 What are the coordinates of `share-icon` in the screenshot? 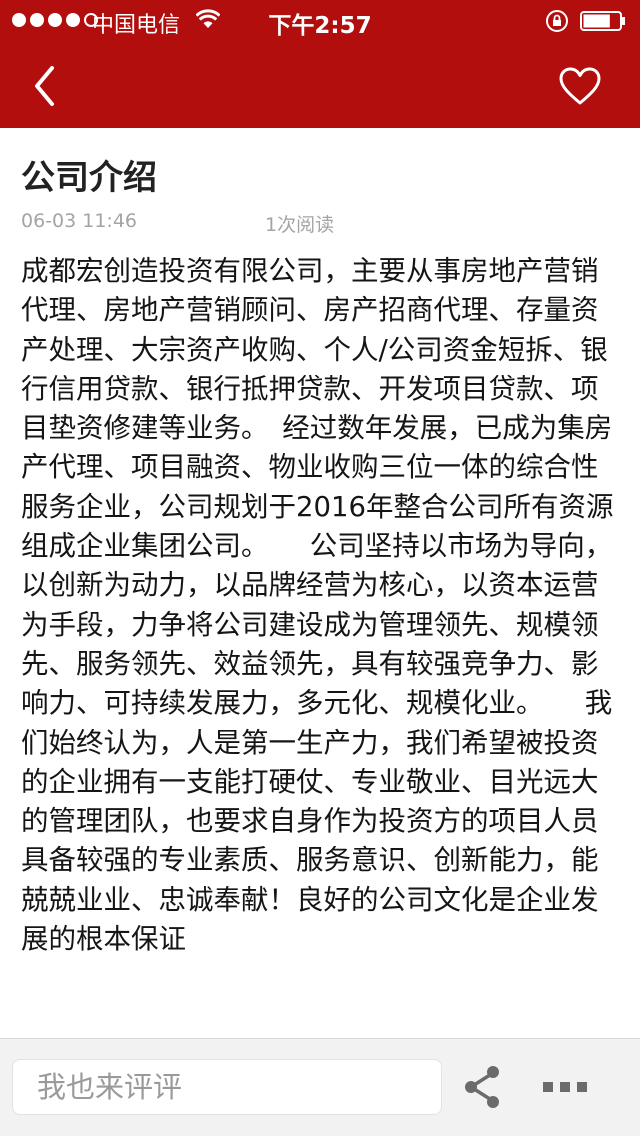 It's located at (482, 1087).